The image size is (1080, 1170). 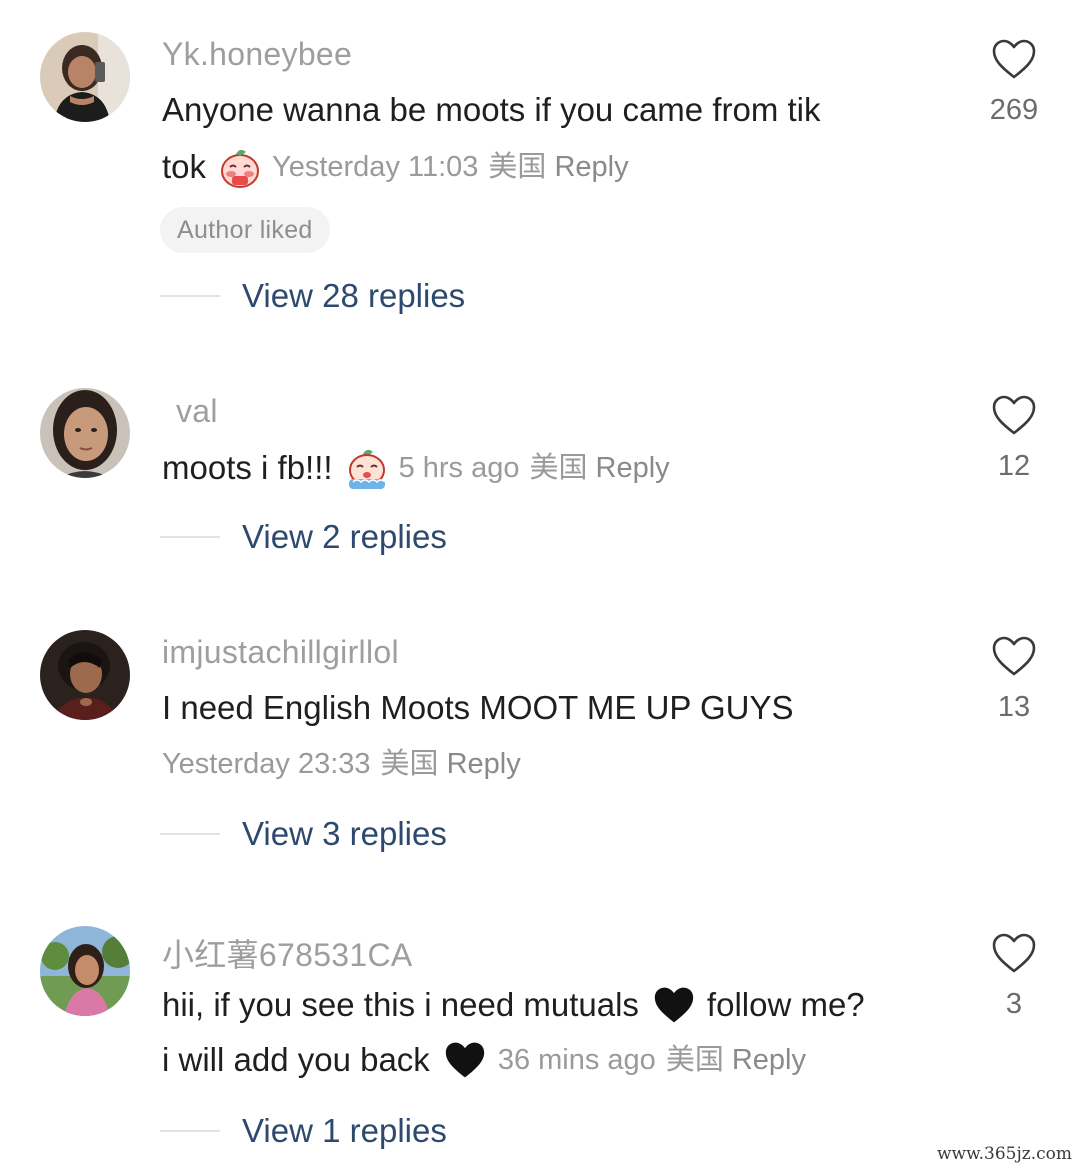 I want to click on like-column: 13, so click(x=1014, y=679).